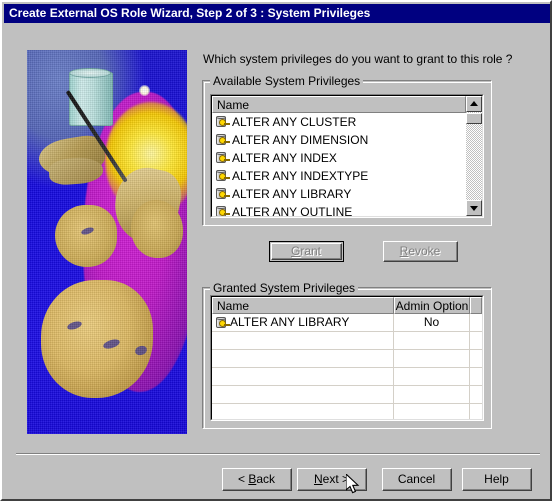 Image resolution: width=552 pixels, height=501 pixels. I want to click on grant-button-label: Grant, so click(306, 251).